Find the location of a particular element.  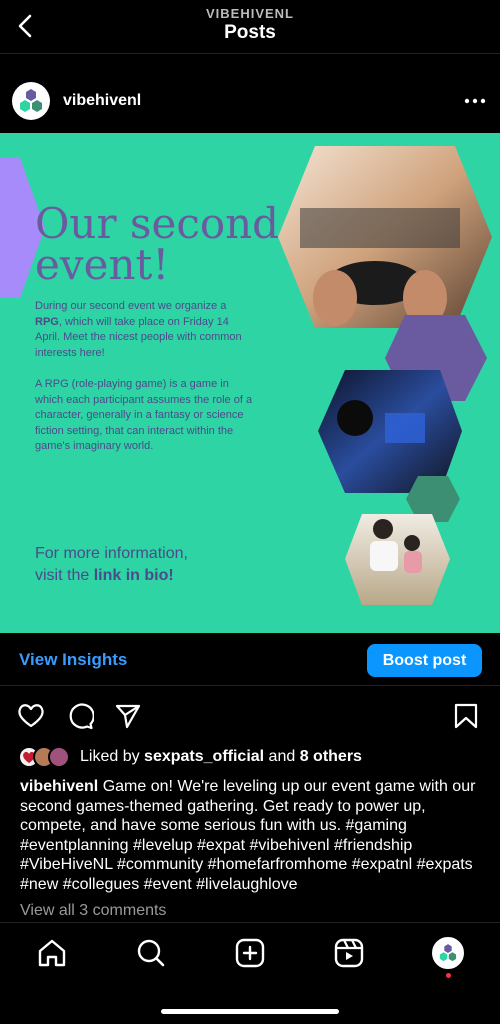

home-indicator is located at coordinates (250, 1011).